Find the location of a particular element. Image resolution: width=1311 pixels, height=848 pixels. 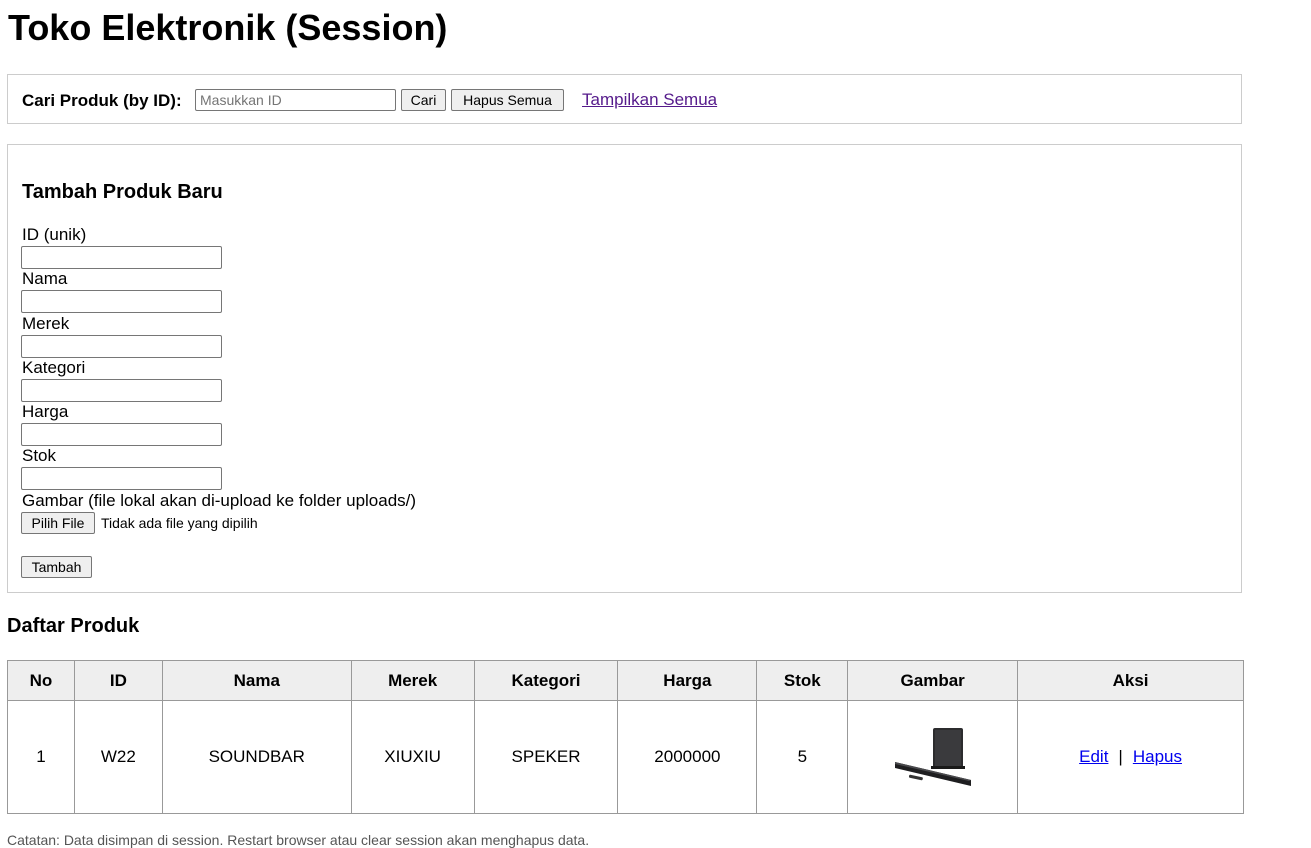

form-title: Tambah Produk Baru is located at coordinates (122, 192).